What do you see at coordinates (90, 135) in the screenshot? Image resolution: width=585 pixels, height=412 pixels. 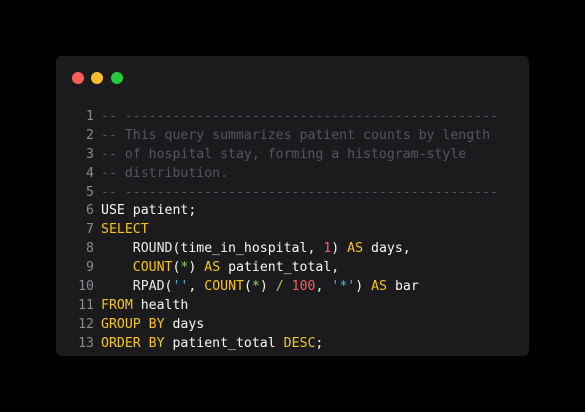 I see `line-number: 2` at bounding box center [90, 135].